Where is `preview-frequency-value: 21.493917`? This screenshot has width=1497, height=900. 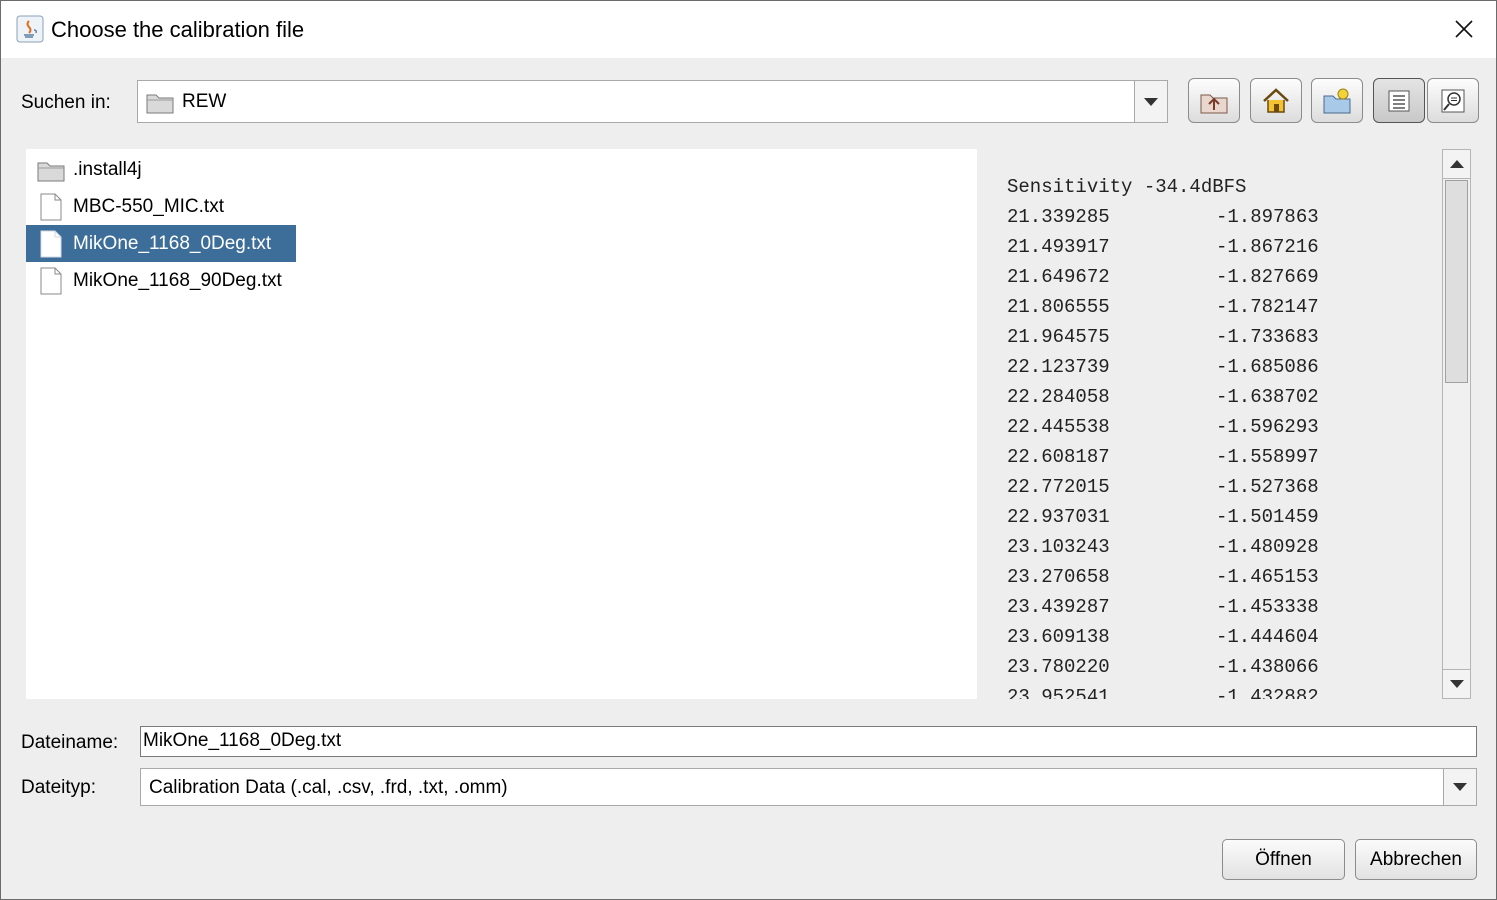
preview-frequency-value: 21.493917 is located at coordinates (1058, 247).